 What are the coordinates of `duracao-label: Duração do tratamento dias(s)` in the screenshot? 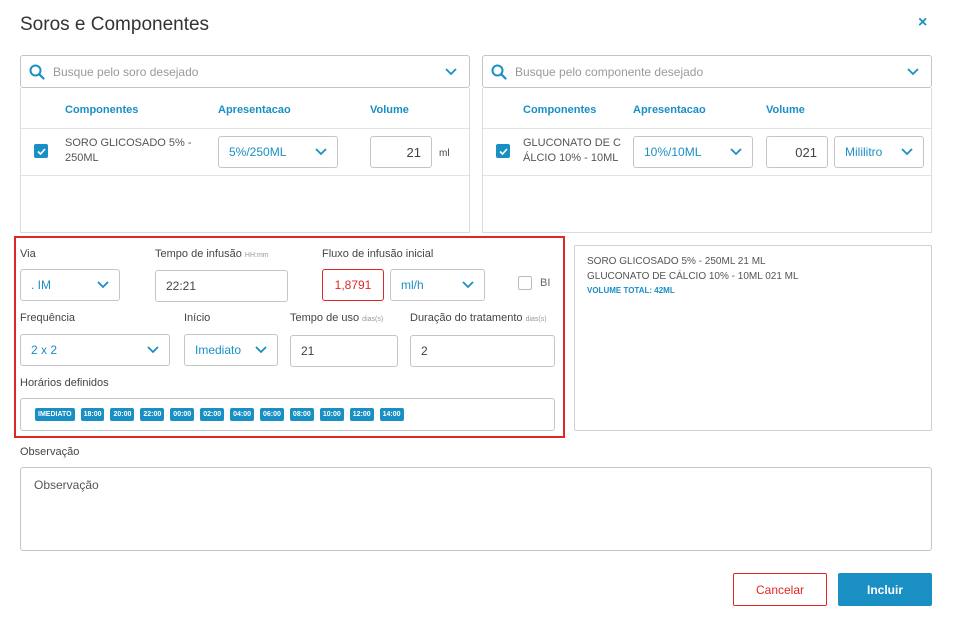 It's located at (478, 318).